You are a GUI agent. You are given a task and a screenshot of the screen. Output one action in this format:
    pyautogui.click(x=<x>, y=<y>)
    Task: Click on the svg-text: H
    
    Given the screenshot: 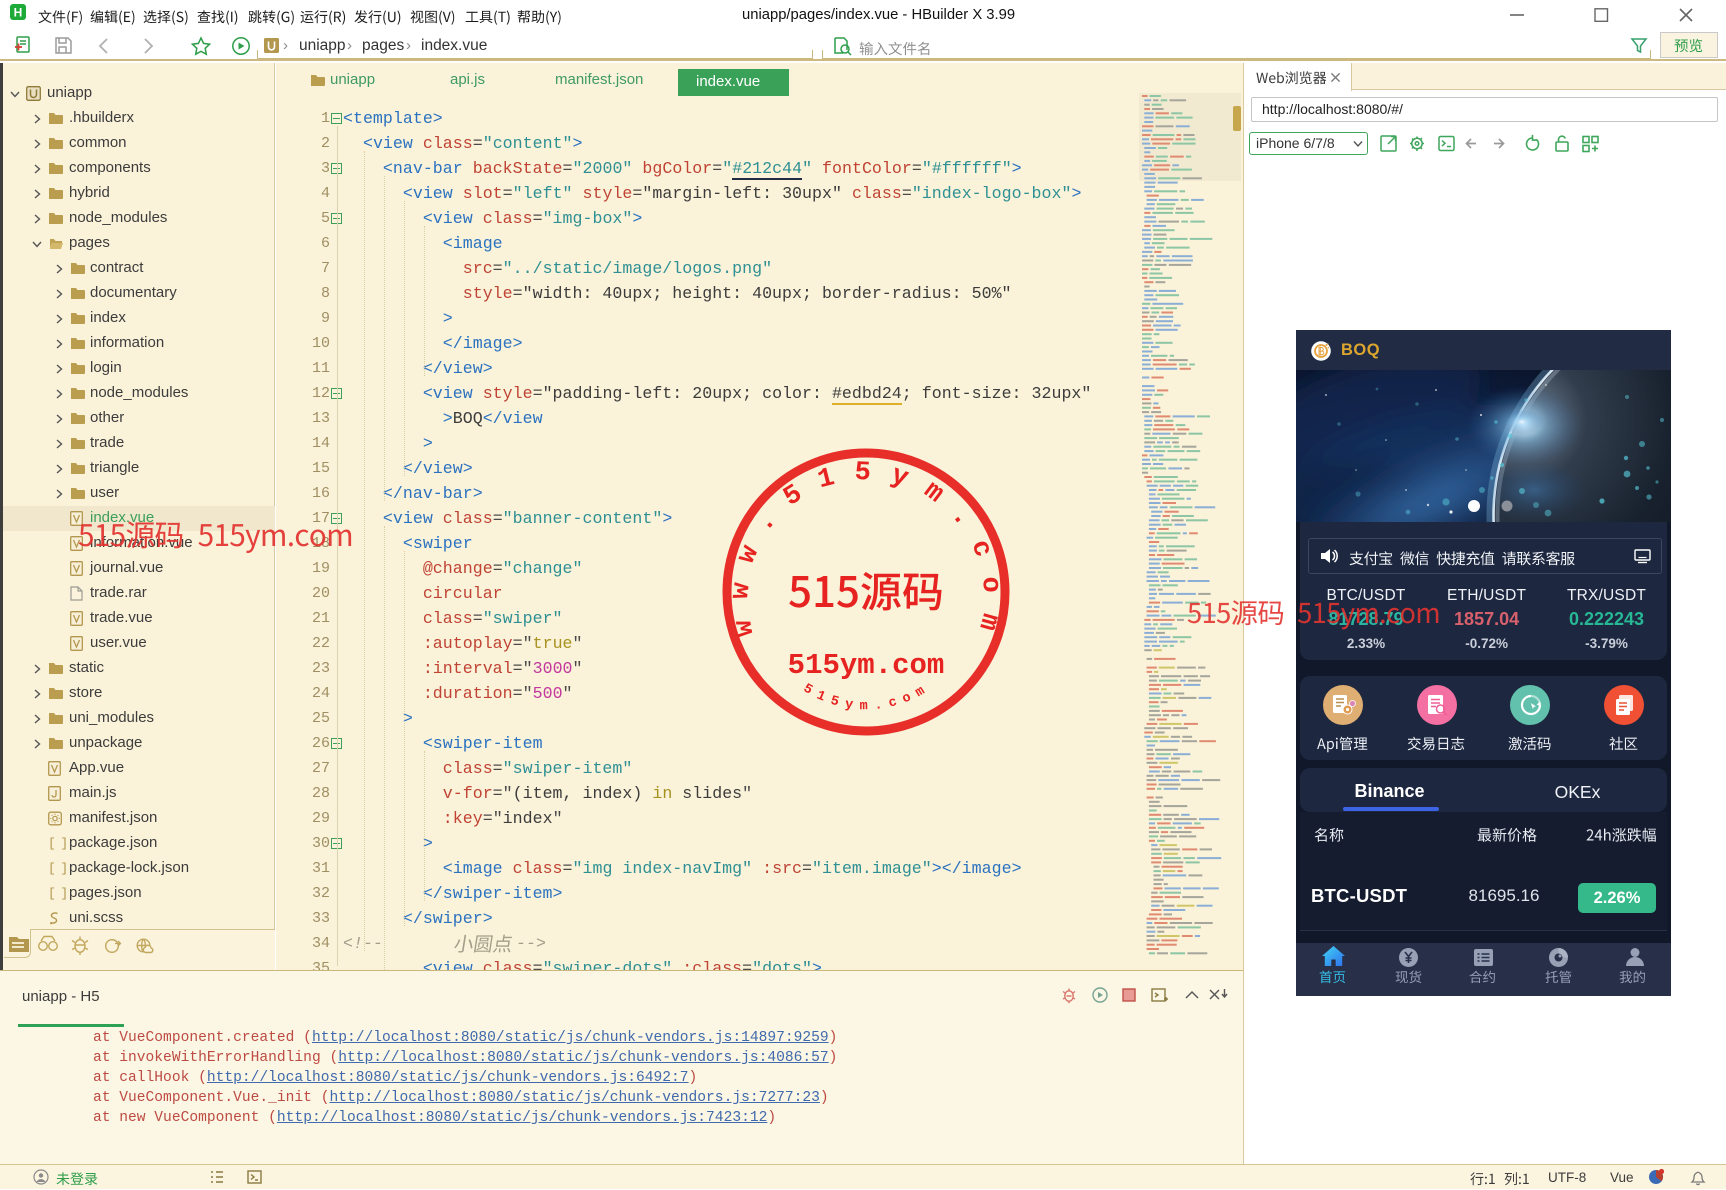 What is the action you would take?
    pyautogui.click(x=18, y=13)
    